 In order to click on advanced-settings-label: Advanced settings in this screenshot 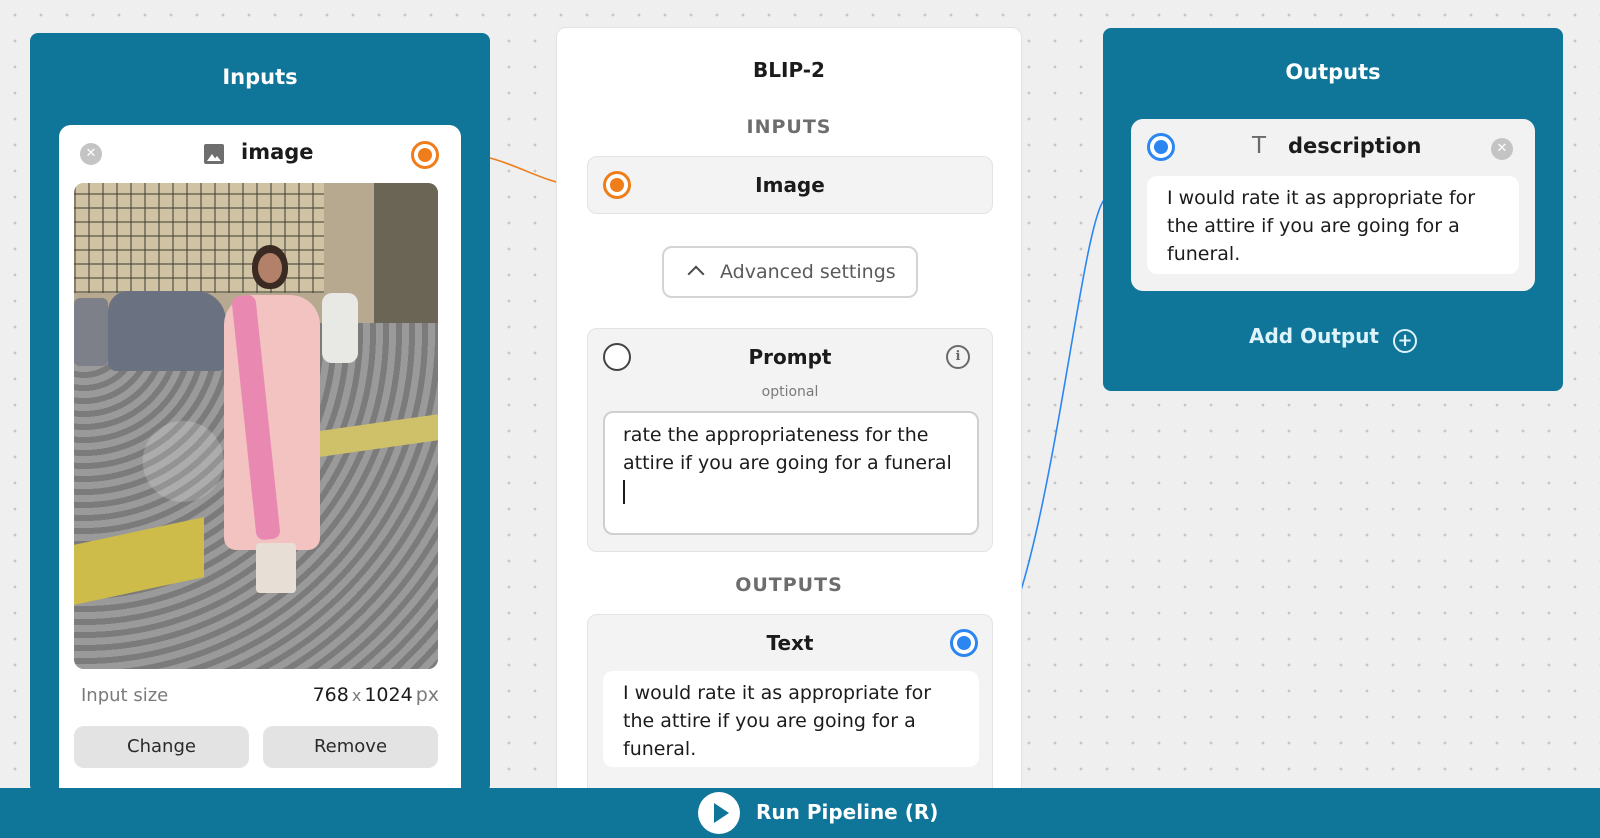, I will do `click(808, 272)`.